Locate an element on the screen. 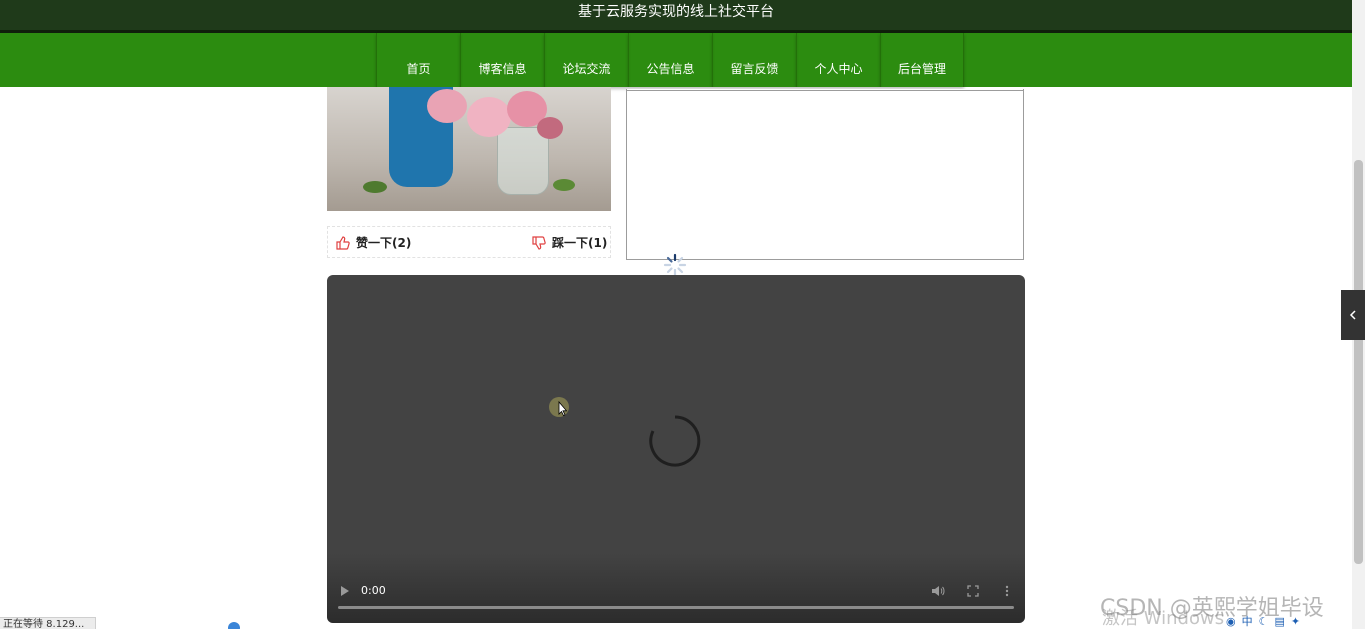  thumbs-down-icon is located at coordinates (539, 243).